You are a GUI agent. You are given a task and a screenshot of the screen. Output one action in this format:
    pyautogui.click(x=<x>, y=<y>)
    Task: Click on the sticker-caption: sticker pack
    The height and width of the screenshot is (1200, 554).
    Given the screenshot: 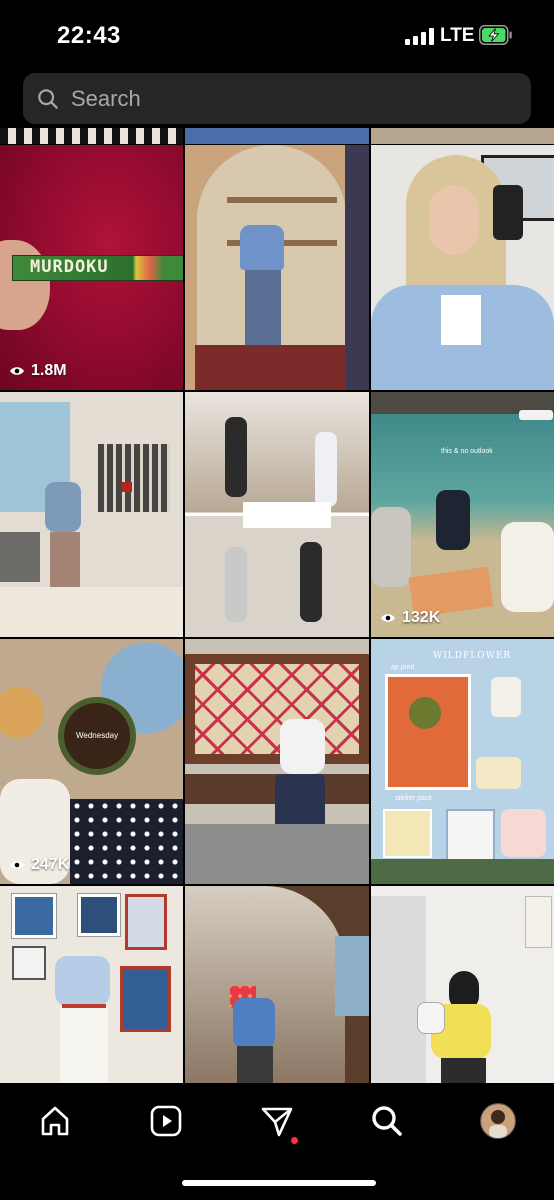 What is the action you would take?
    pyautogui.click(x=413, y=798)
    